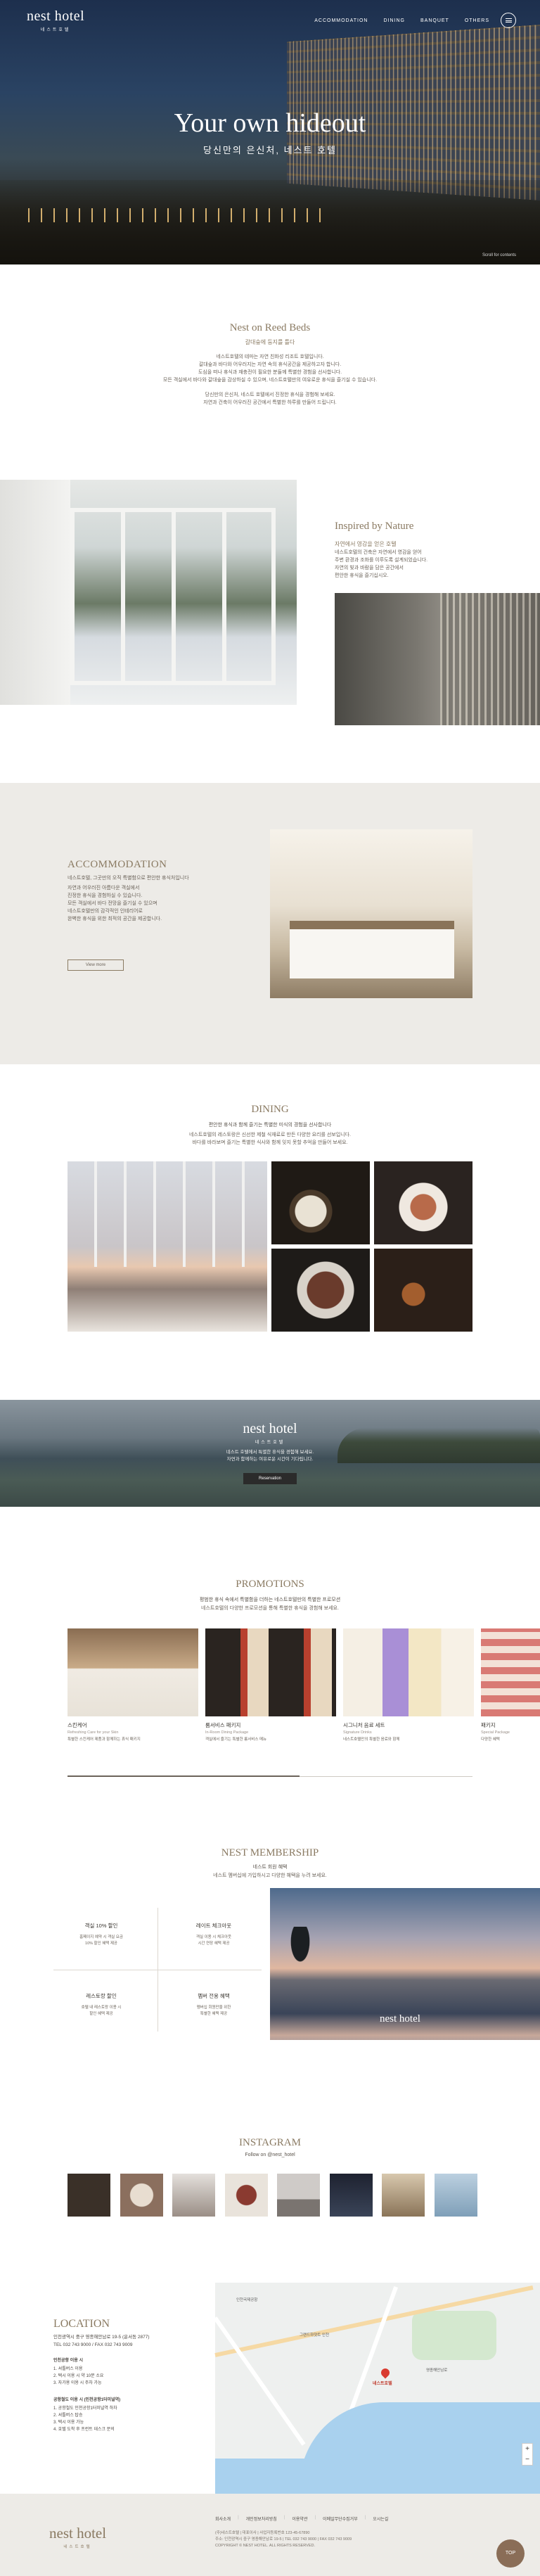 The height and width of the screenshot is (2576, 540). What do you see at coordinates (78, 2376) in the screenshot?
I see `airport-direction: 2. 택시 이용 시 약 10분 소요` at bounding box center [78, 2376].